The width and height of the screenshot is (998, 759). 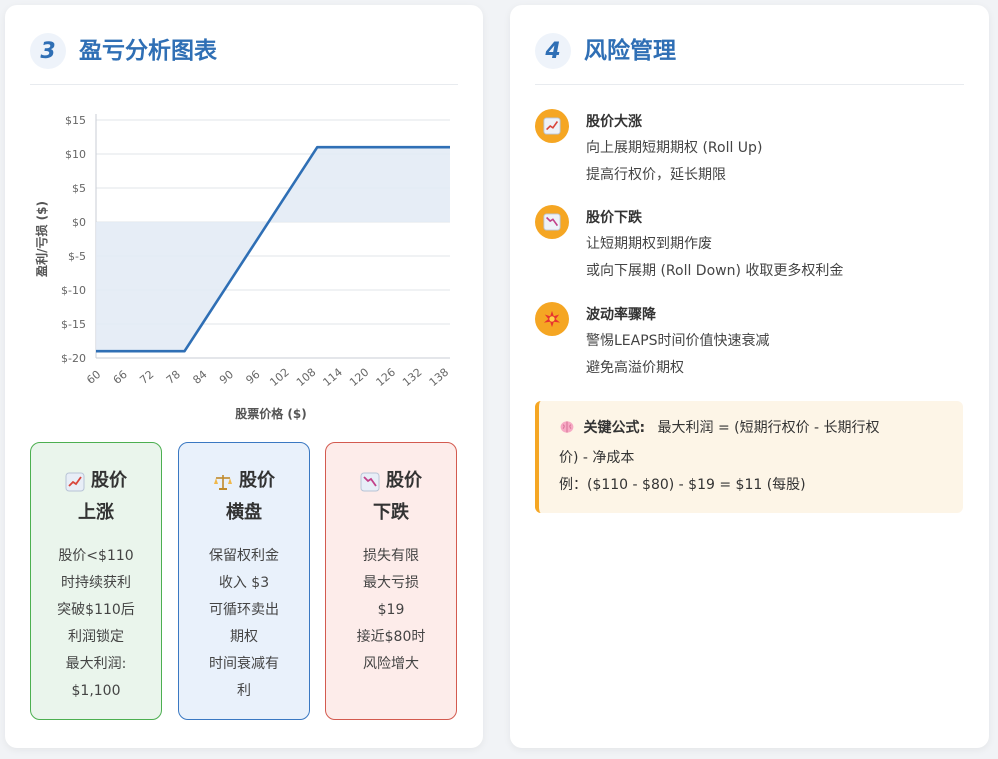 I want to click on section-header: 4 风险管理, so click(x=749, y=59).